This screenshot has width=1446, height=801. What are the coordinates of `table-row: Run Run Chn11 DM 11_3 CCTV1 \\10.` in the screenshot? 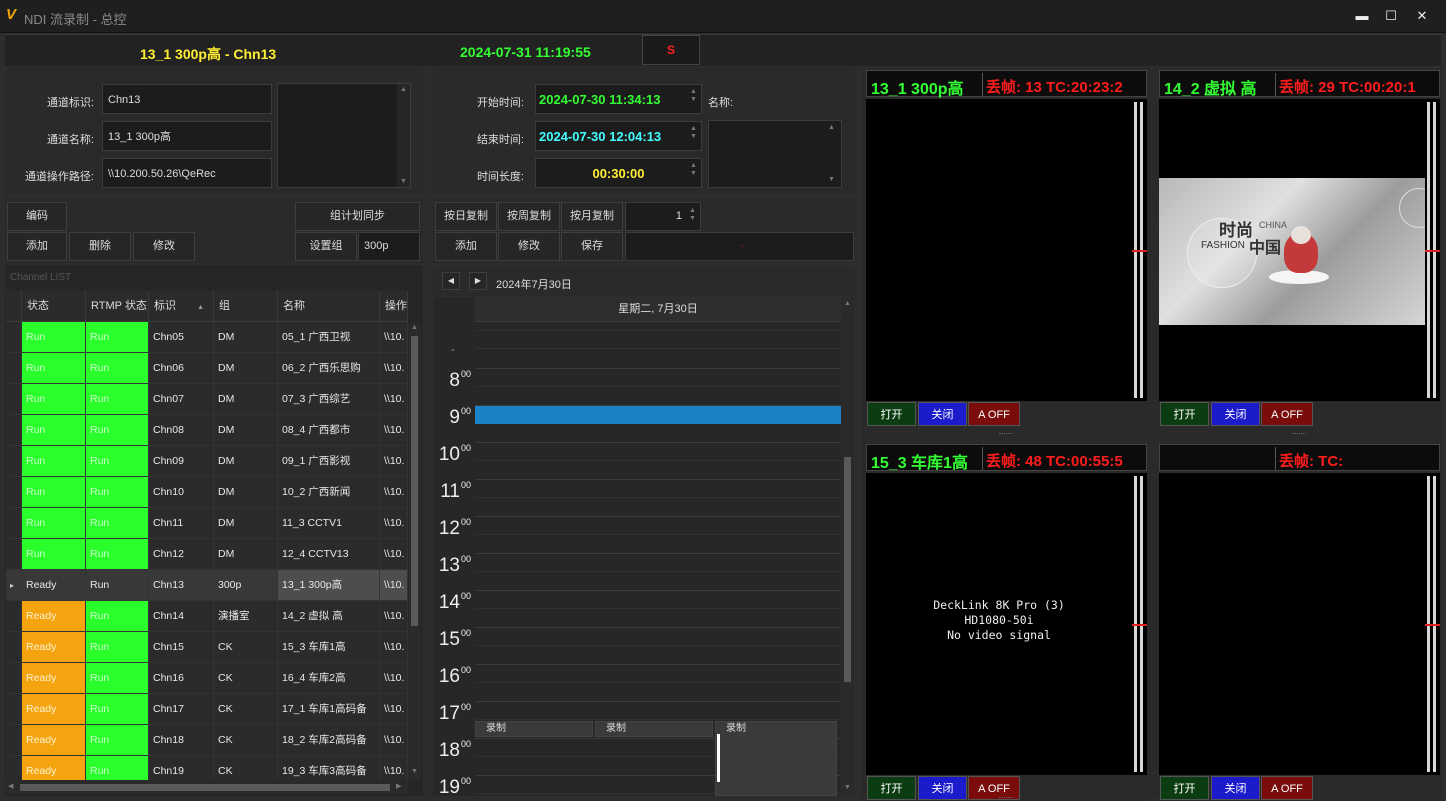 It's located at (207, 523).